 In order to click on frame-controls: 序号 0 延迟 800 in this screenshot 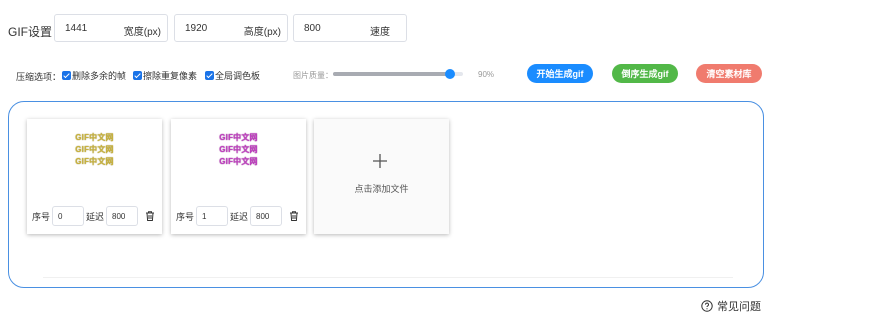, I will do `click(94, 216)`.